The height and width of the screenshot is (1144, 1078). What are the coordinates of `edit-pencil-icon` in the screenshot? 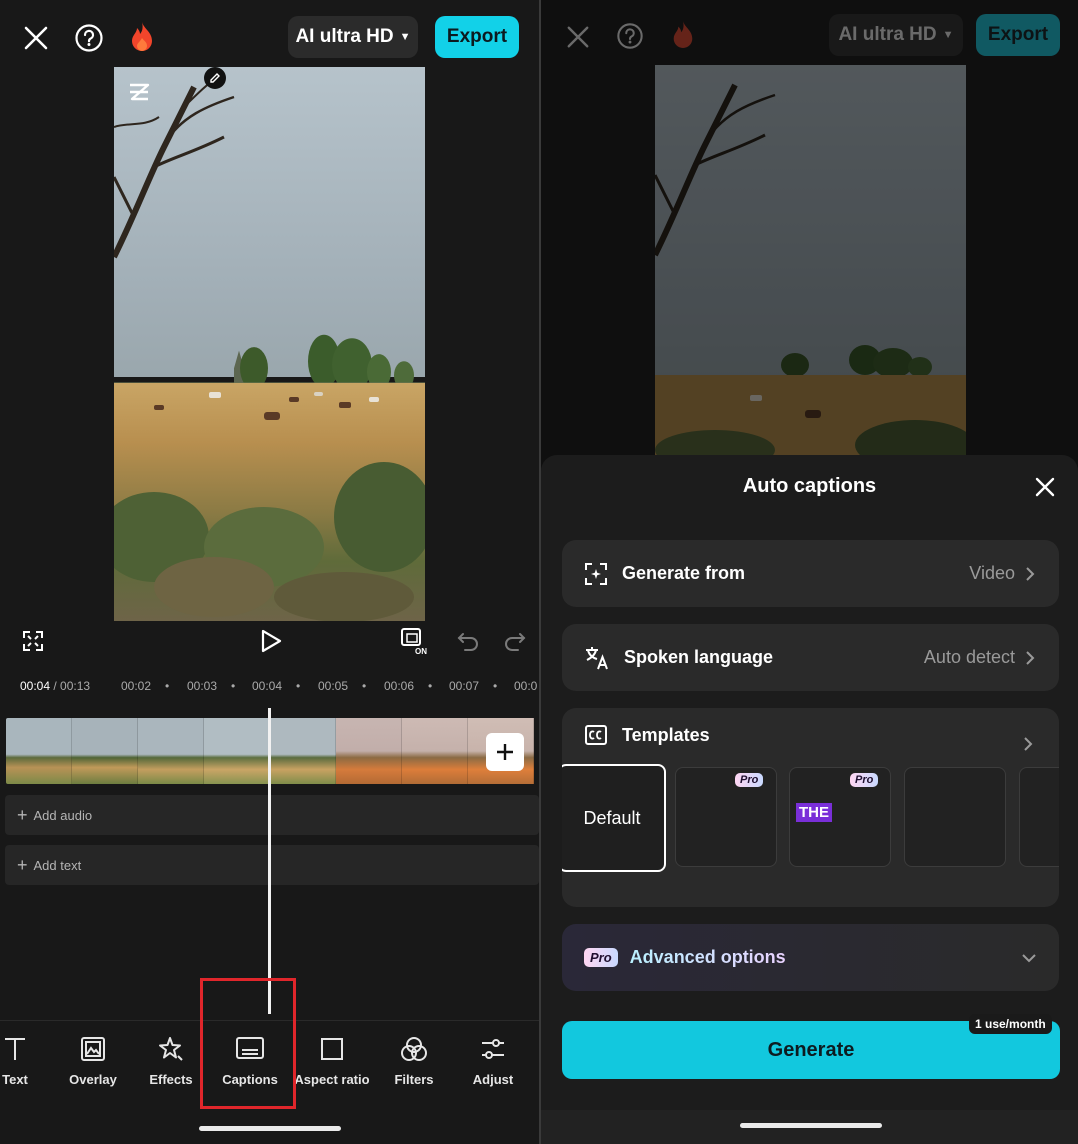 It's located at (215, 78).